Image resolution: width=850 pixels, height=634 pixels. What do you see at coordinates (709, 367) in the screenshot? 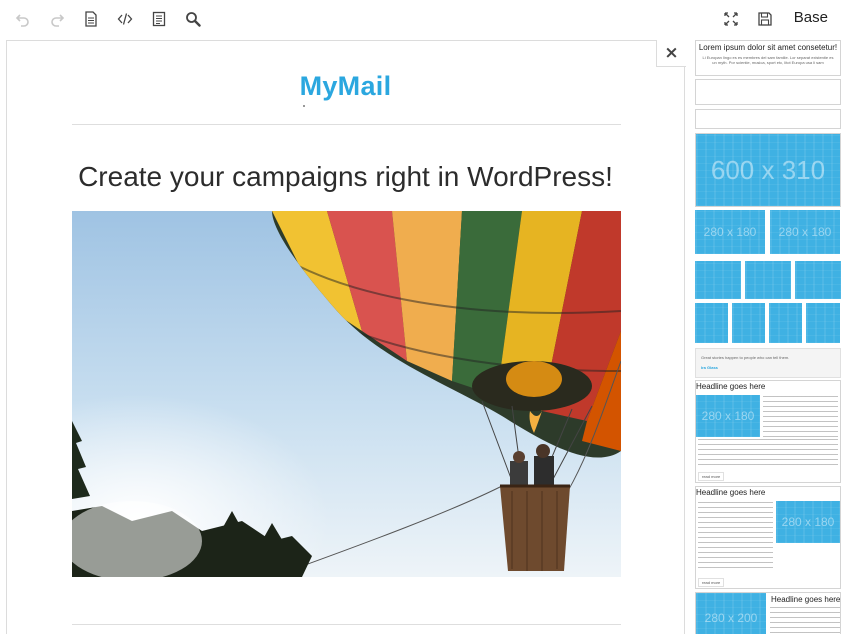
I see `quote-author: Ira Glass` at bounding box center [709, 367].